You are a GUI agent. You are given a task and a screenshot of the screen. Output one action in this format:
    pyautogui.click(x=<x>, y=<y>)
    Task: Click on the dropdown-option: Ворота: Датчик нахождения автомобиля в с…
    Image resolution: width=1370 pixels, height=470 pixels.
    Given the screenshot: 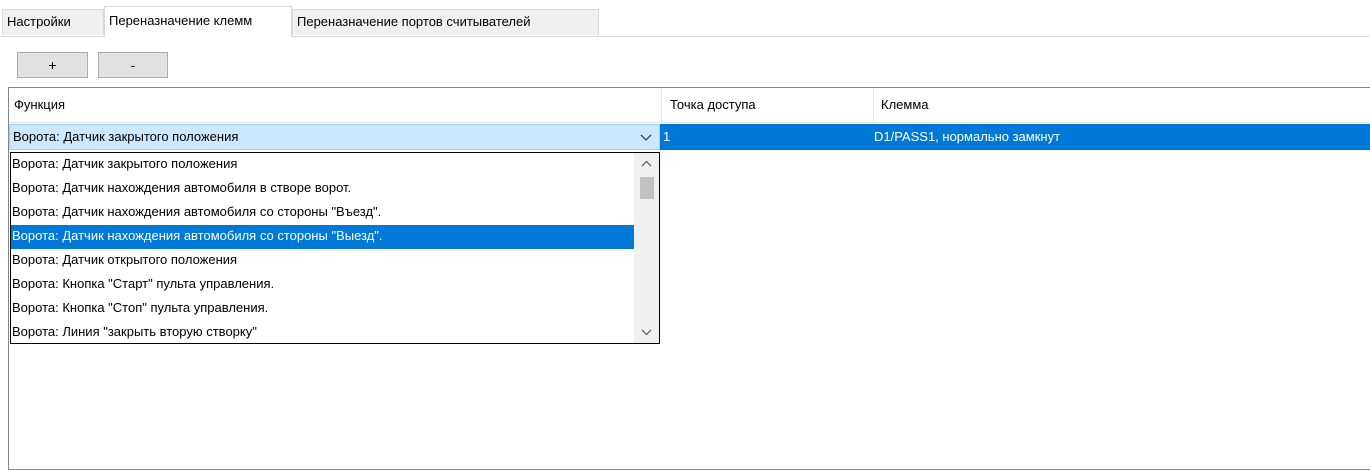 What is the action you would take?
    pyautogui.click(x=322, y=189)
    